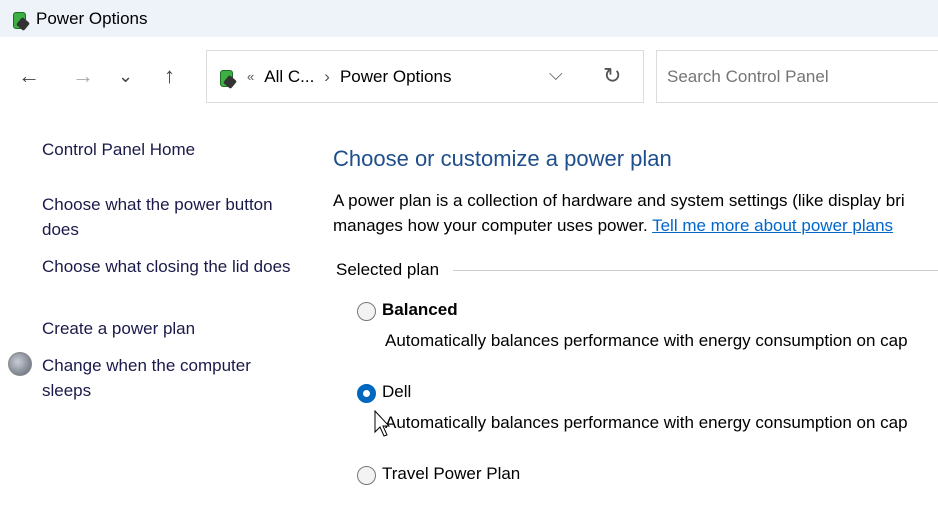 This screenshot has height=518, width=938. Describe the element at coordinates (125, 76) in the screenshot. I see `recent-locations-button: ⌄` at that location.